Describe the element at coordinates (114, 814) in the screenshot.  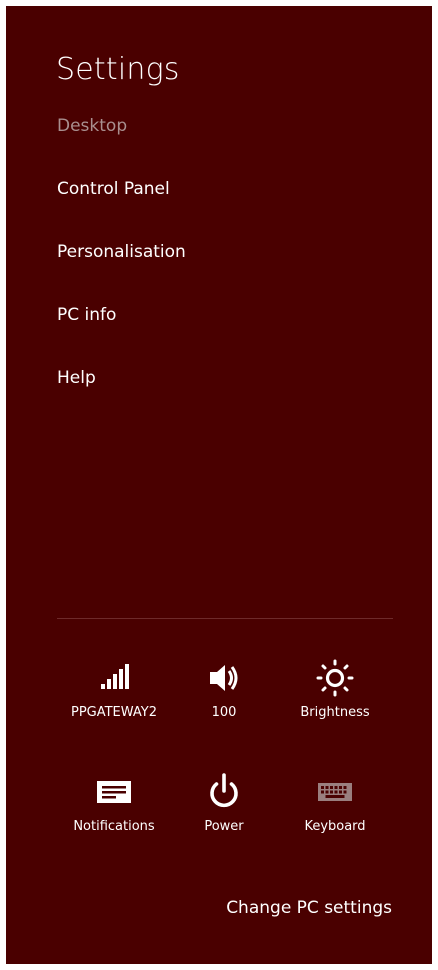
I see `notifications-tile: Notifications` at that location.